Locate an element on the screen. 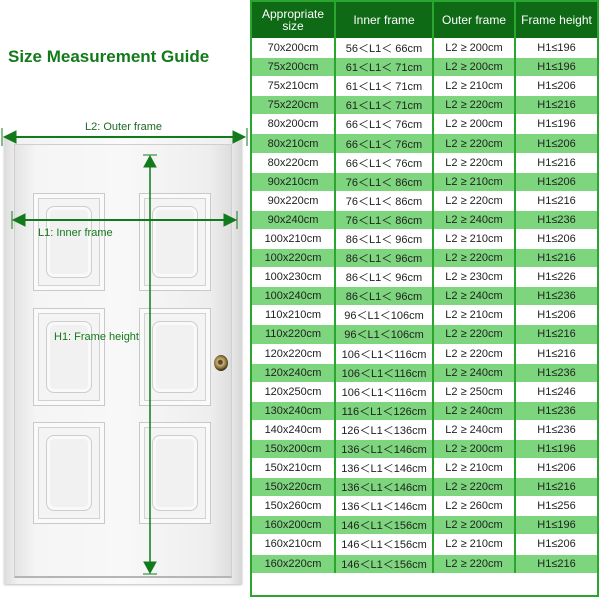  table-row: 80x210cm 66＜L1＜ 76cm L2 ≥ 220cm H1≤206 is located at coordinates (424, 143).